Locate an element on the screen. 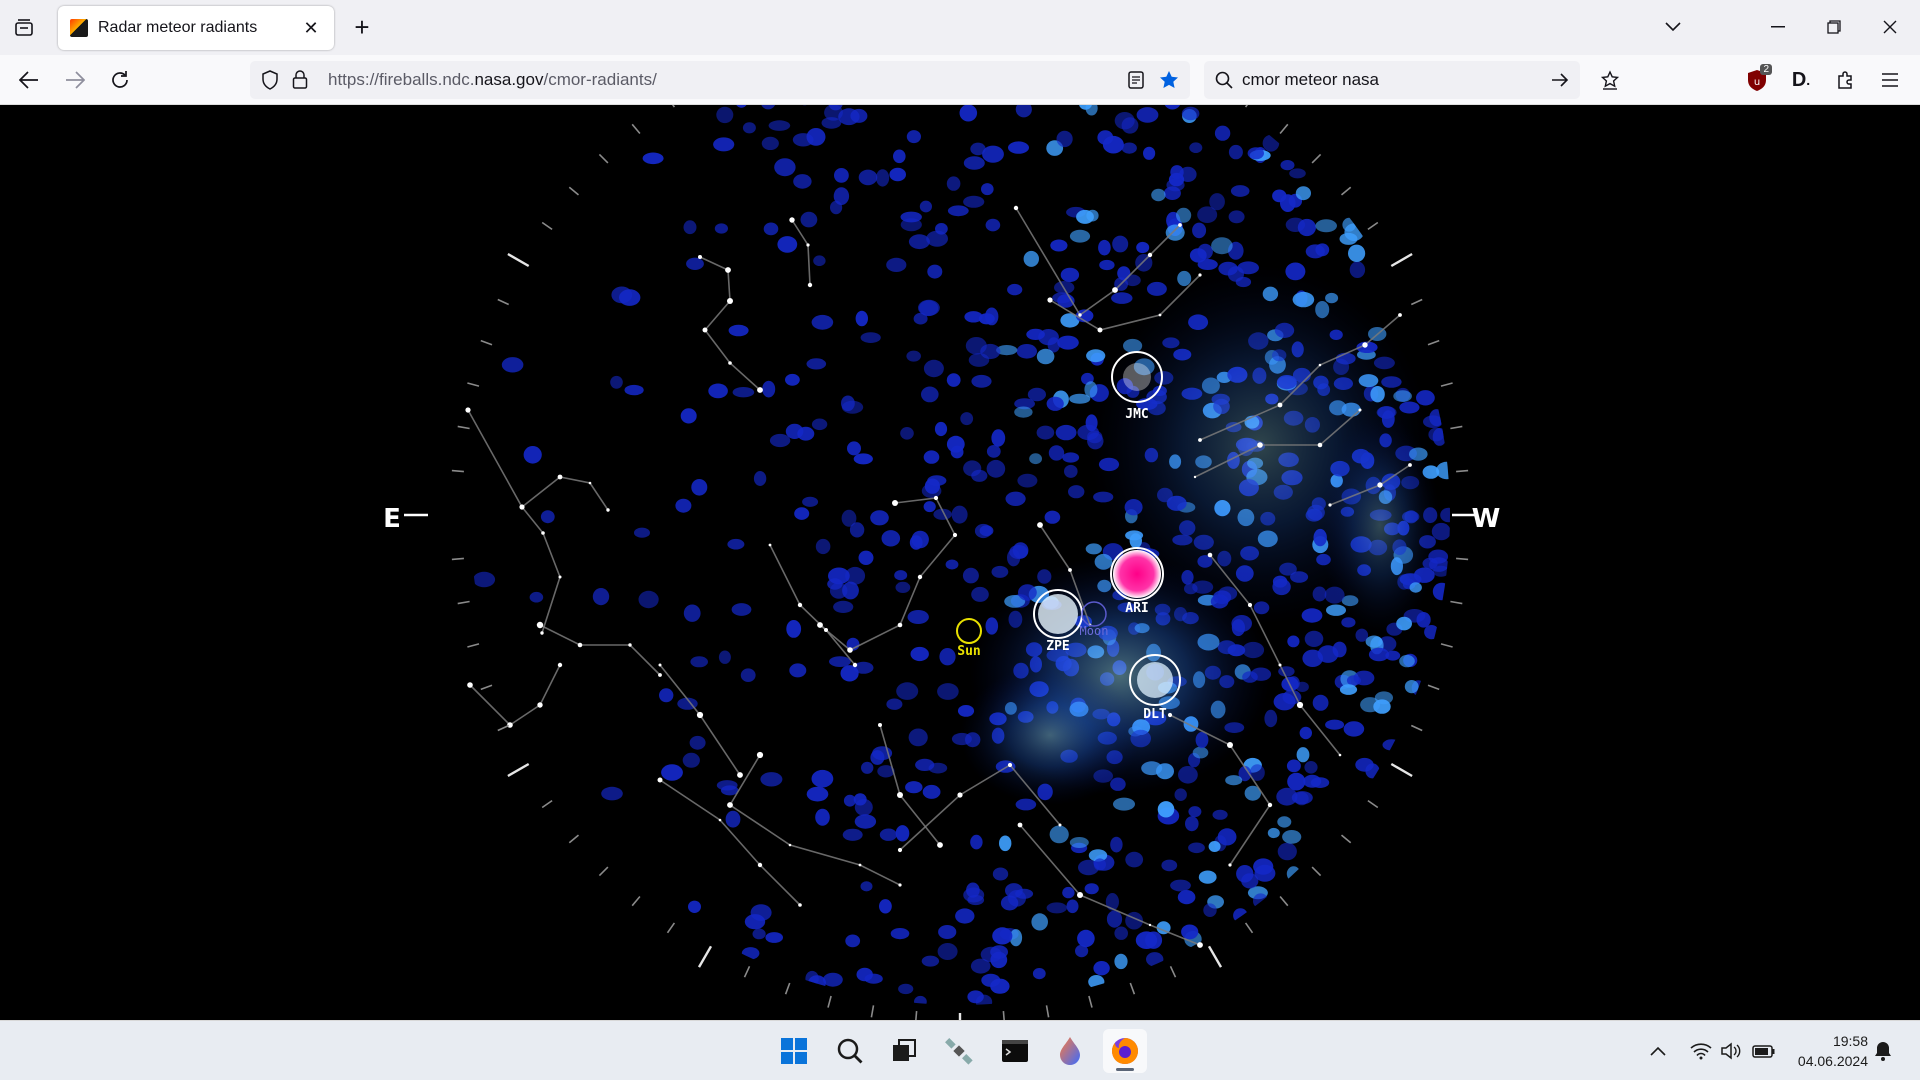 The image size is (1920, 1080). firefox-taskbar-icon is located at coordinates (1125, 1051).